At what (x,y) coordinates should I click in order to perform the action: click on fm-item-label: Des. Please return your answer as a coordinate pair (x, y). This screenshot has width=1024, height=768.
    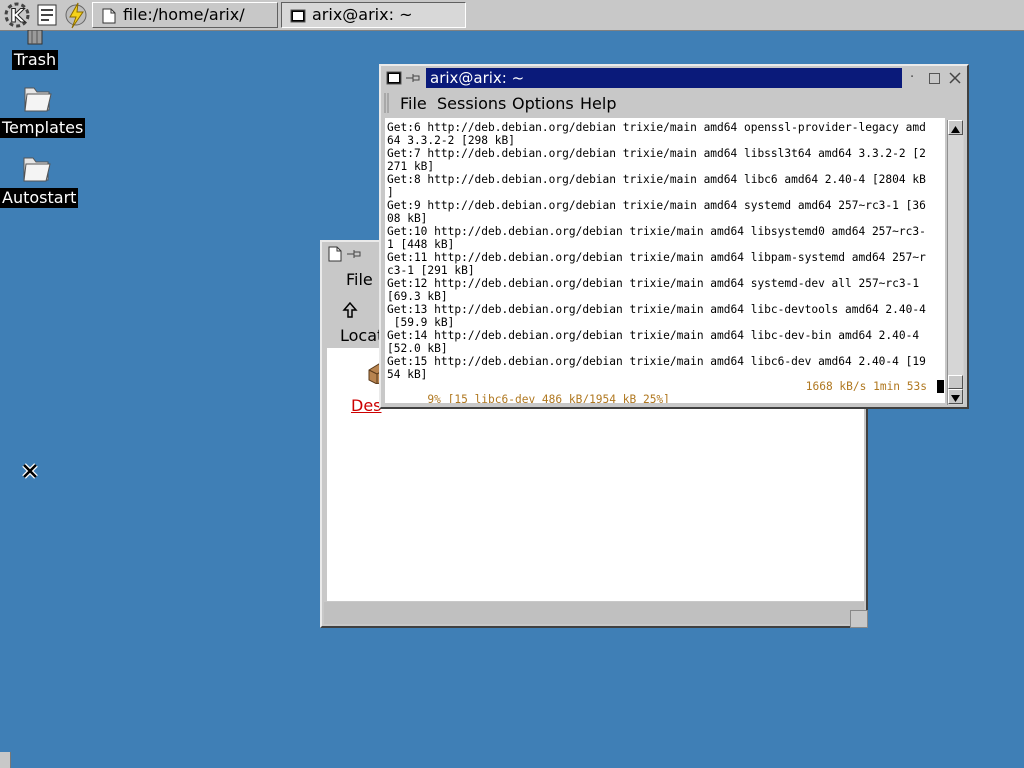
    Looking at the image, I should click on (366, 405).